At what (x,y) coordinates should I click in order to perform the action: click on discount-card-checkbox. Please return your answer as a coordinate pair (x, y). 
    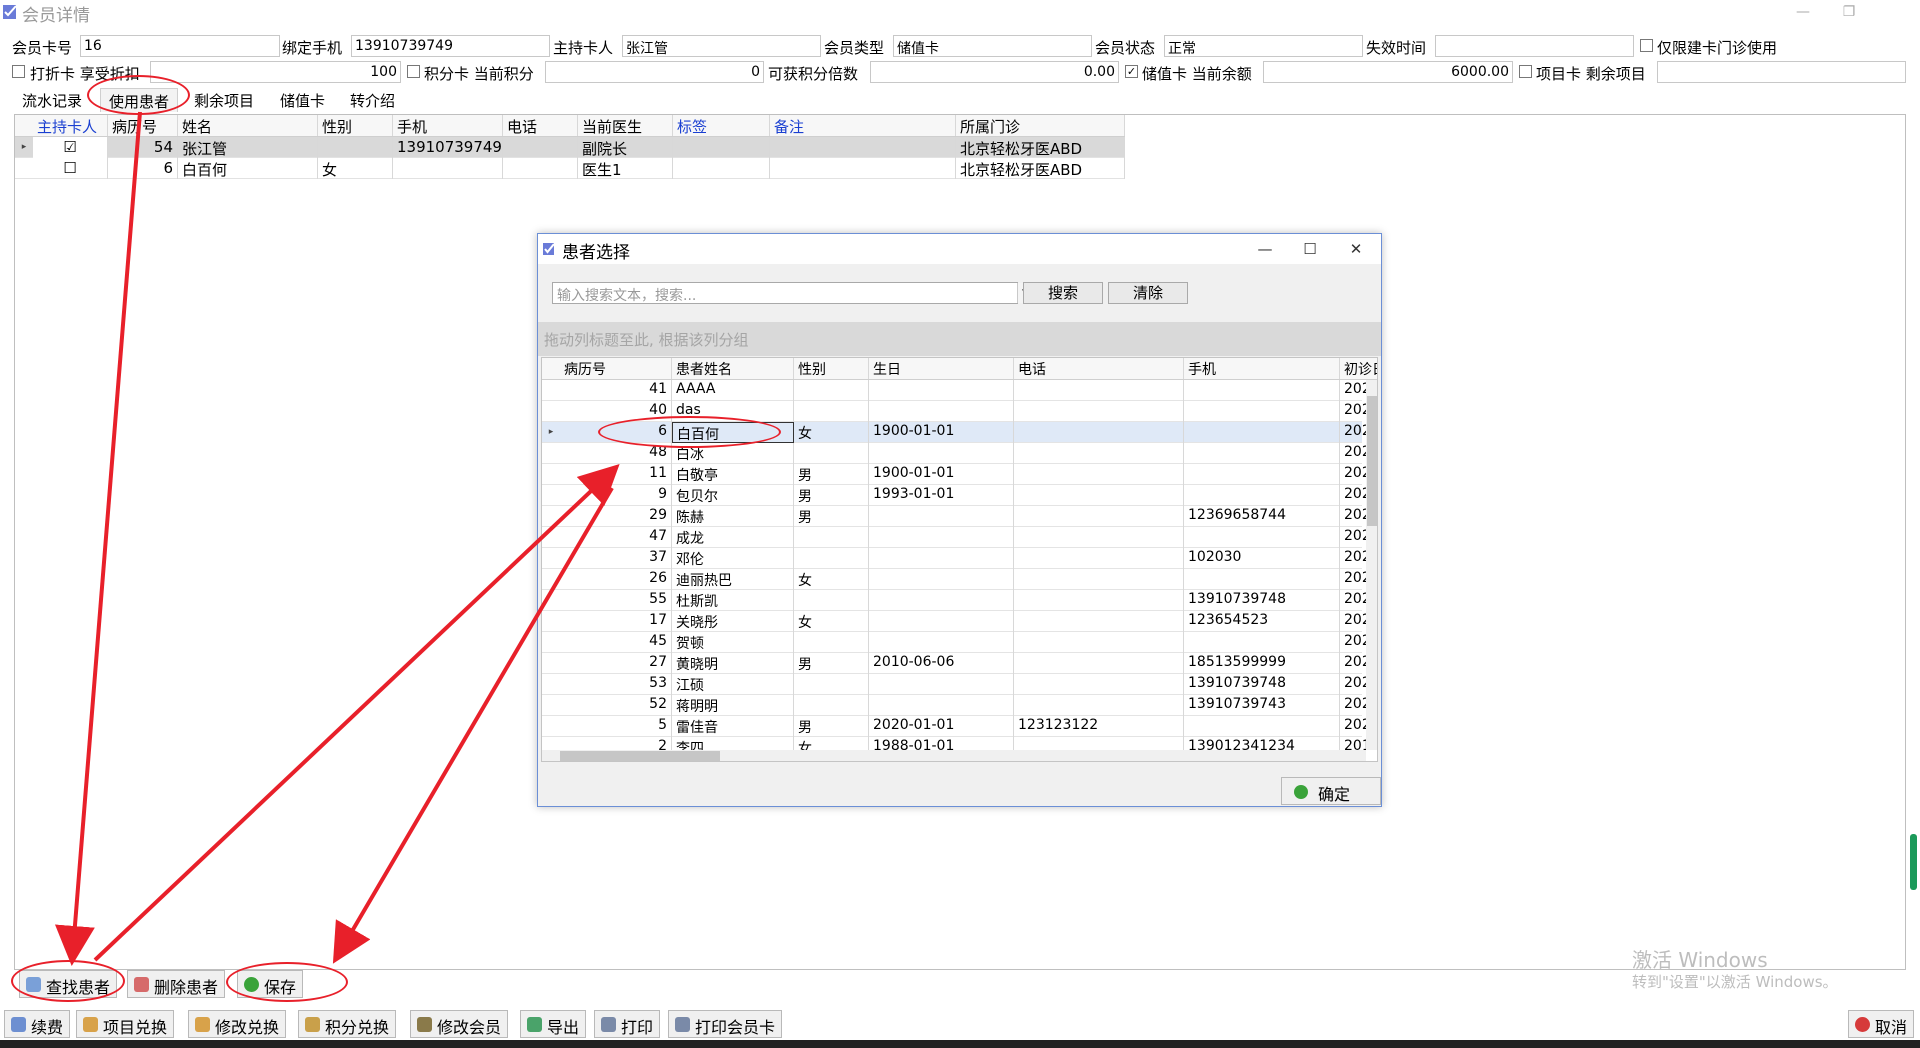
    Looking at the image, I should click on (18, 71).